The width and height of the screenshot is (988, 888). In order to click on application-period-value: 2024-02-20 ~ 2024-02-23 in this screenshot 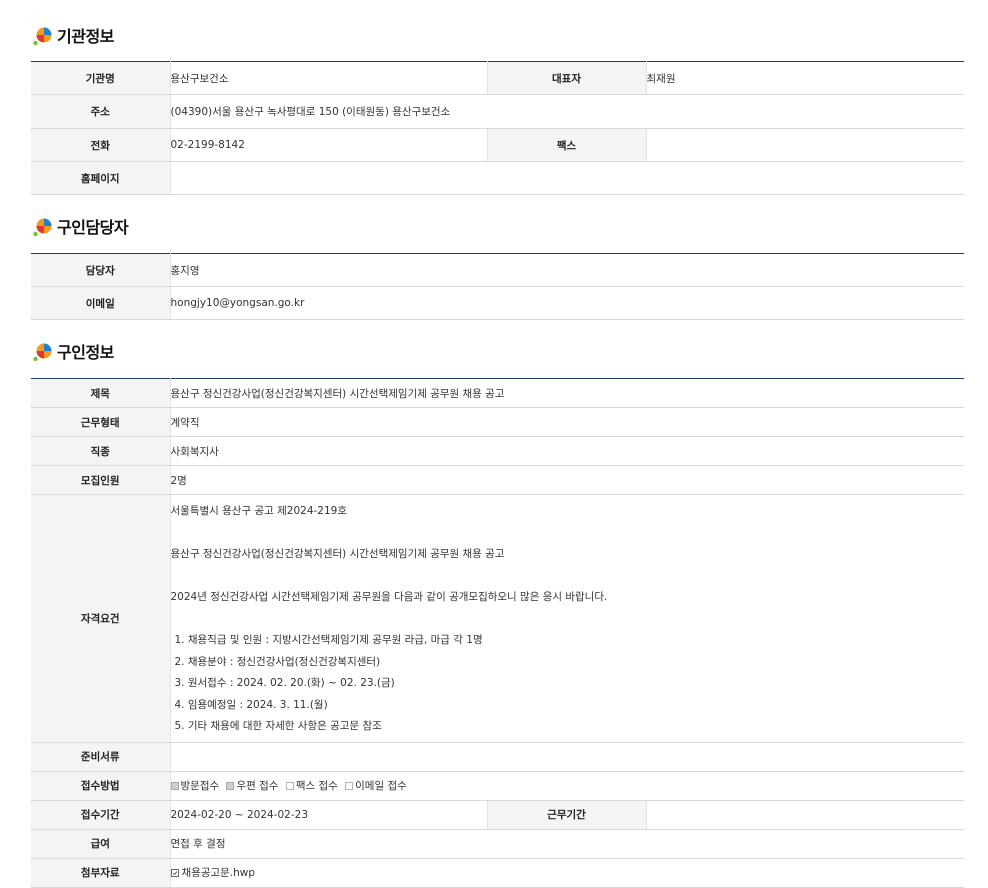, I will do `click(329, 815)`.